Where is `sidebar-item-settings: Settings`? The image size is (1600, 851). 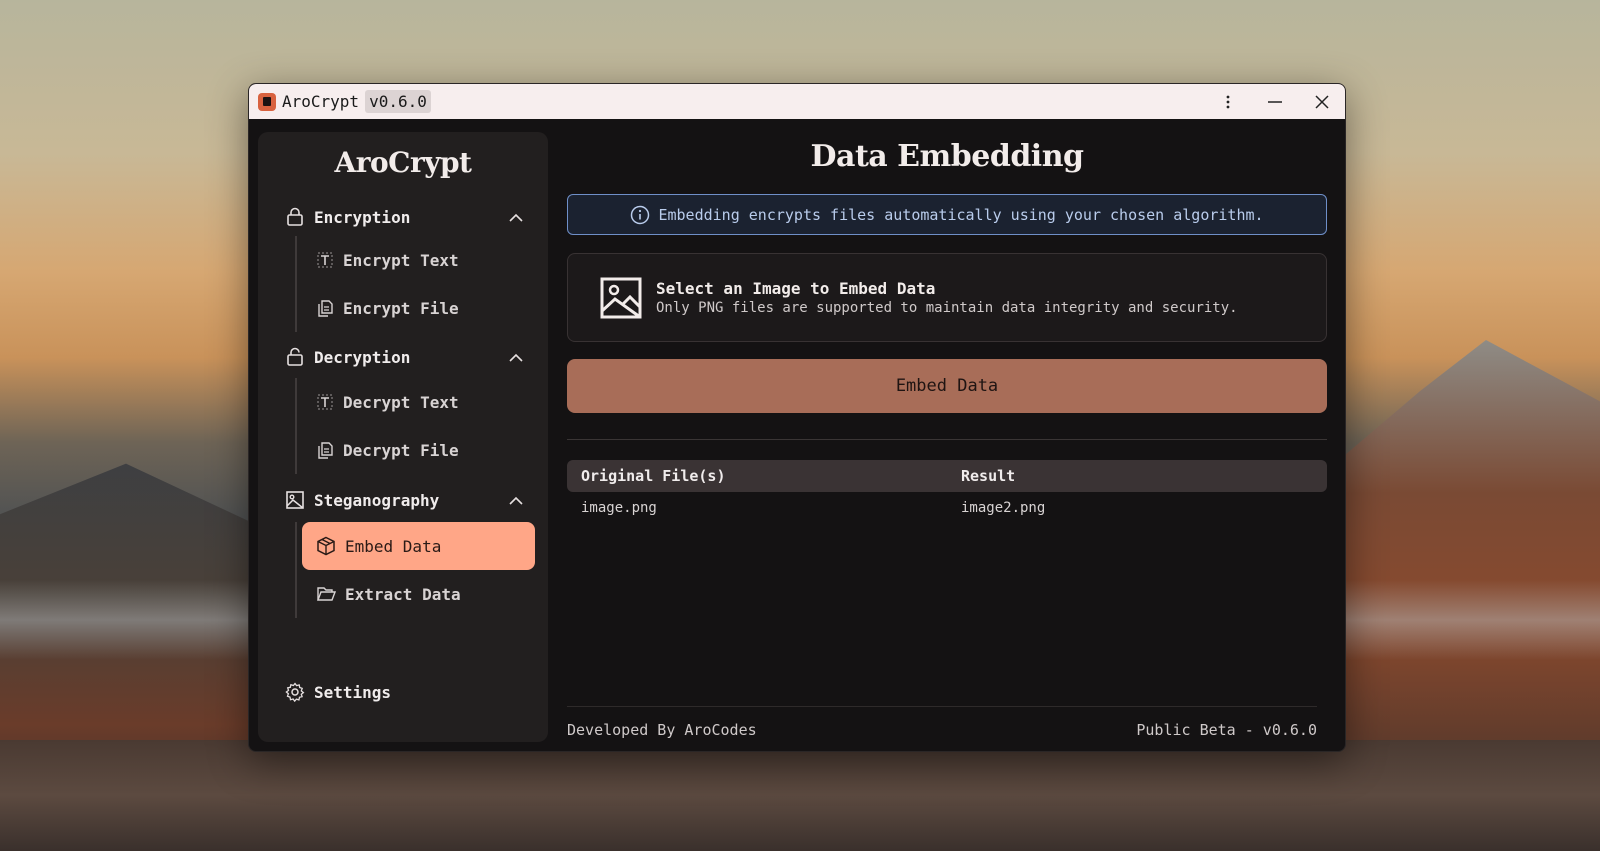 sidebar-item-settings: Settings is located at coordinates (338, 692).